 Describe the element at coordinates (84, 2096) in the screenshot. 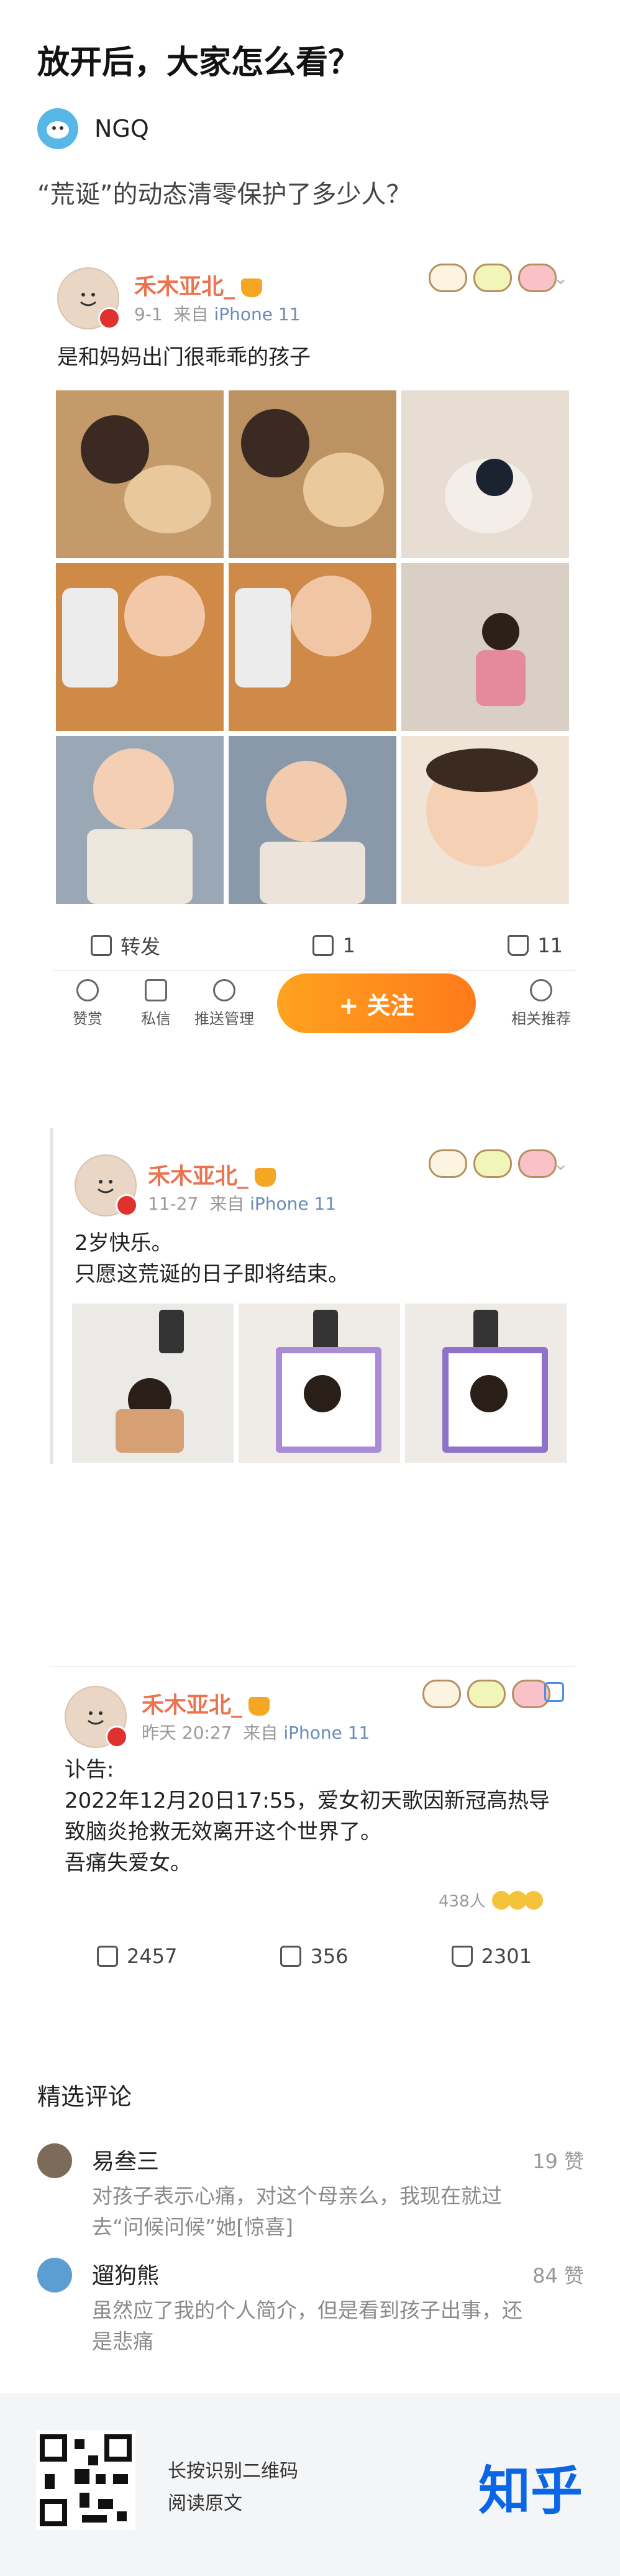

I see `comments-section-title: 精选评论` at that location.